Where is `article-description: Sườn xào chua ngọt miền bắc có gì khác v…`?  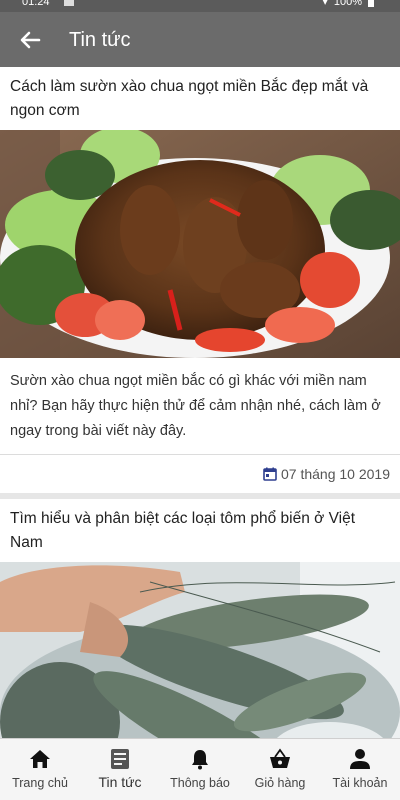
article-description: Sườn xào chua ngọt miền bắc có gì khác v… is located at coordinates (200, 406).